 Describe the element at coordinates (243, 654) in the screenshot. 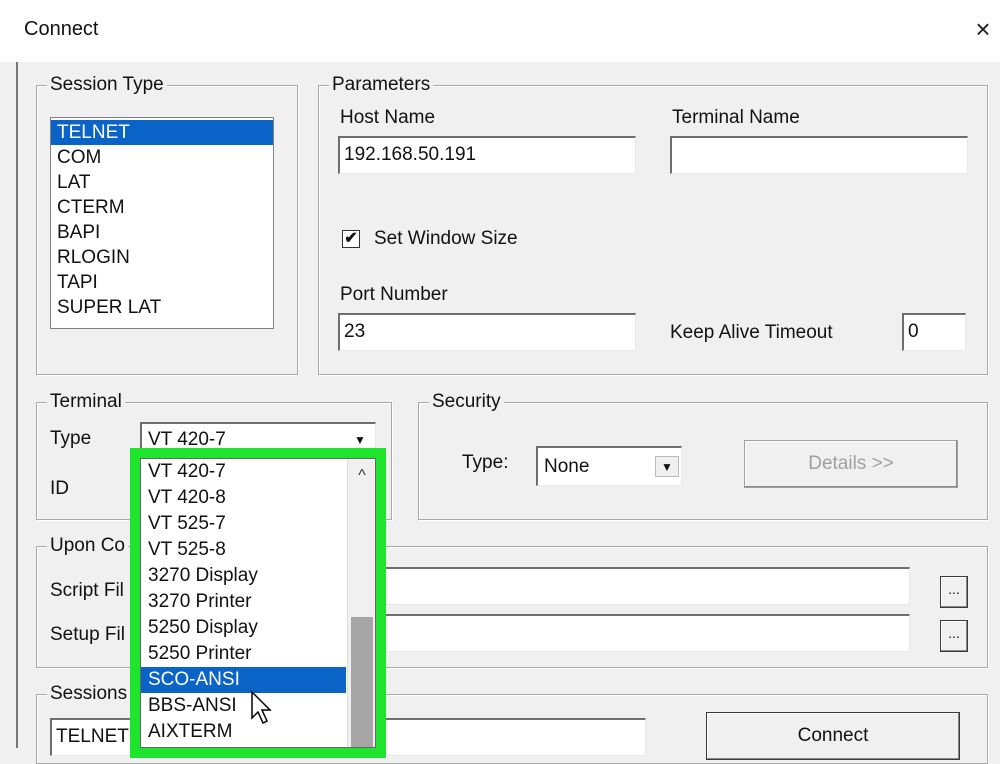

I see `dropdown-option: 5250 Printer` at that location.